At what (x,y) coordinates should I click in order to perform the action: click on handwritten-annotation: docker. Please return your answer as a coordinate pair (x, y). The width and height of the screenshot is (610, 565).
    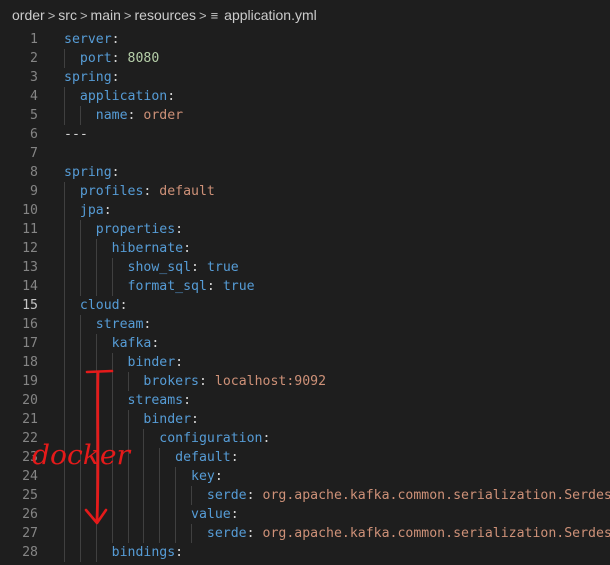
    Looking at the image, I should click on (82, 447).